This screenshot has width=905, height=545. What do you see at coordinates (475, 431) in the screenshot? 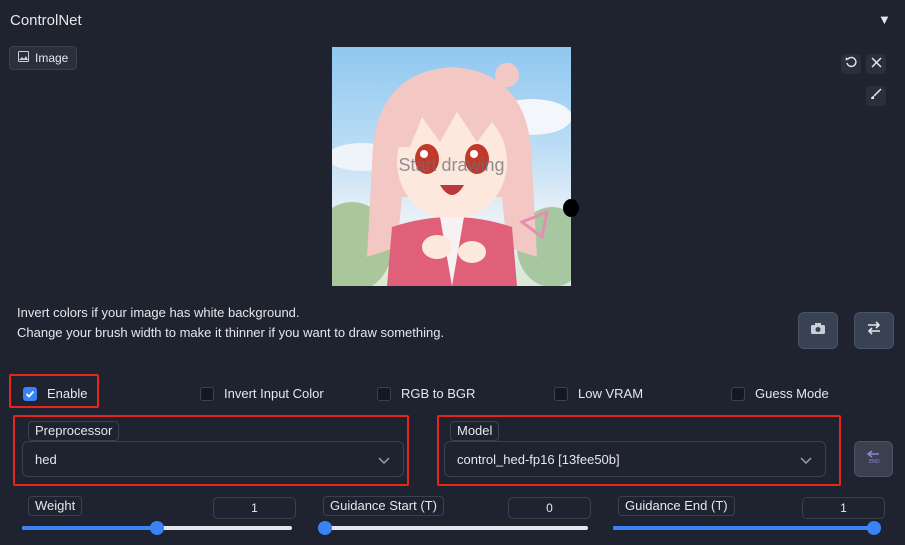
I see `model-label: Model` at bounding box center [475, 431].